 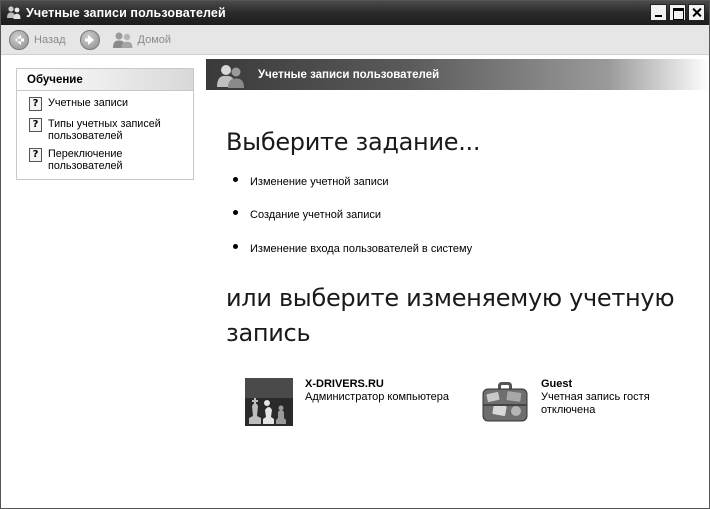 I want to click on back-button: Назад, so click(x=37, y=39).